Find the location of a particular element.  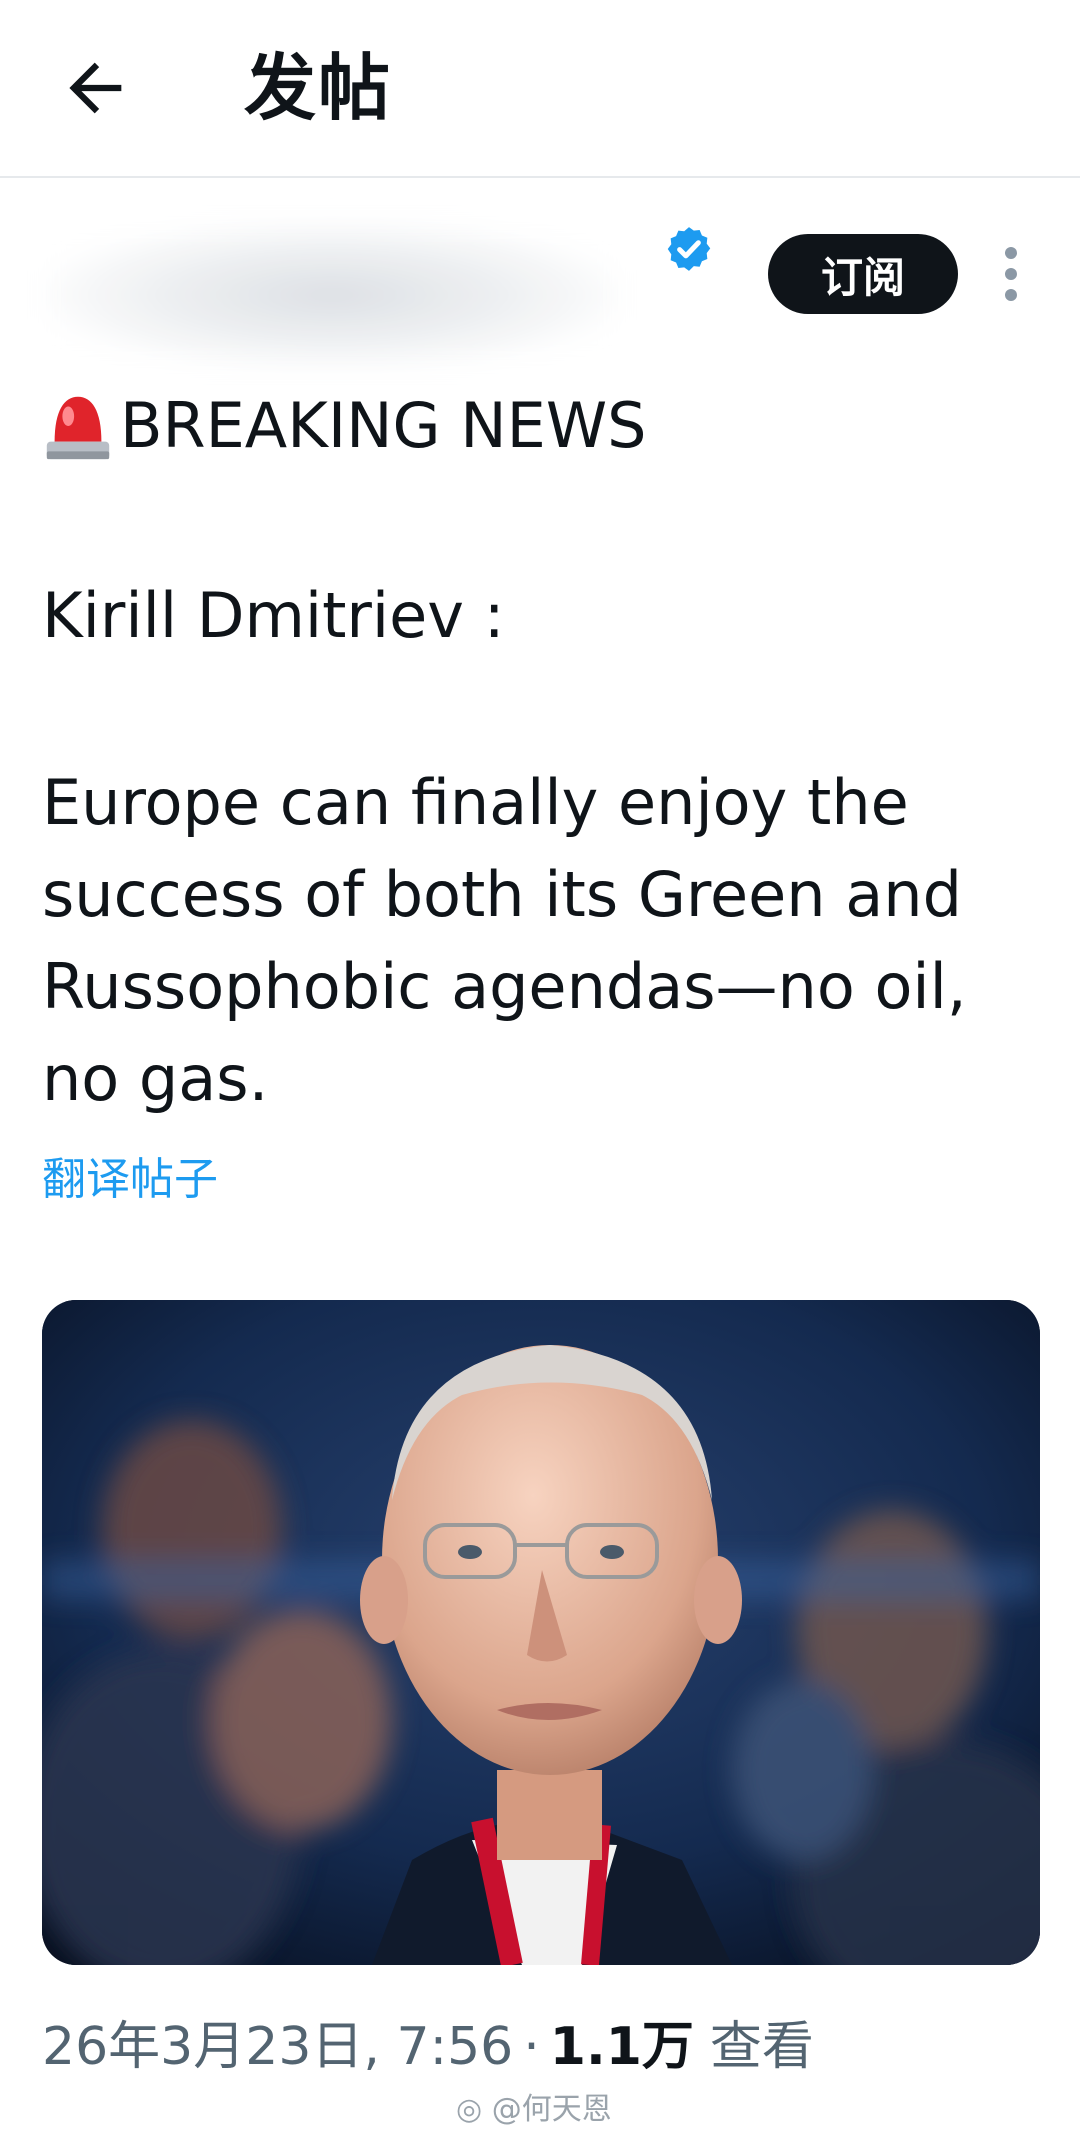

translate-post-link: 翻译帖子 is located at coordinates (130, 1180).